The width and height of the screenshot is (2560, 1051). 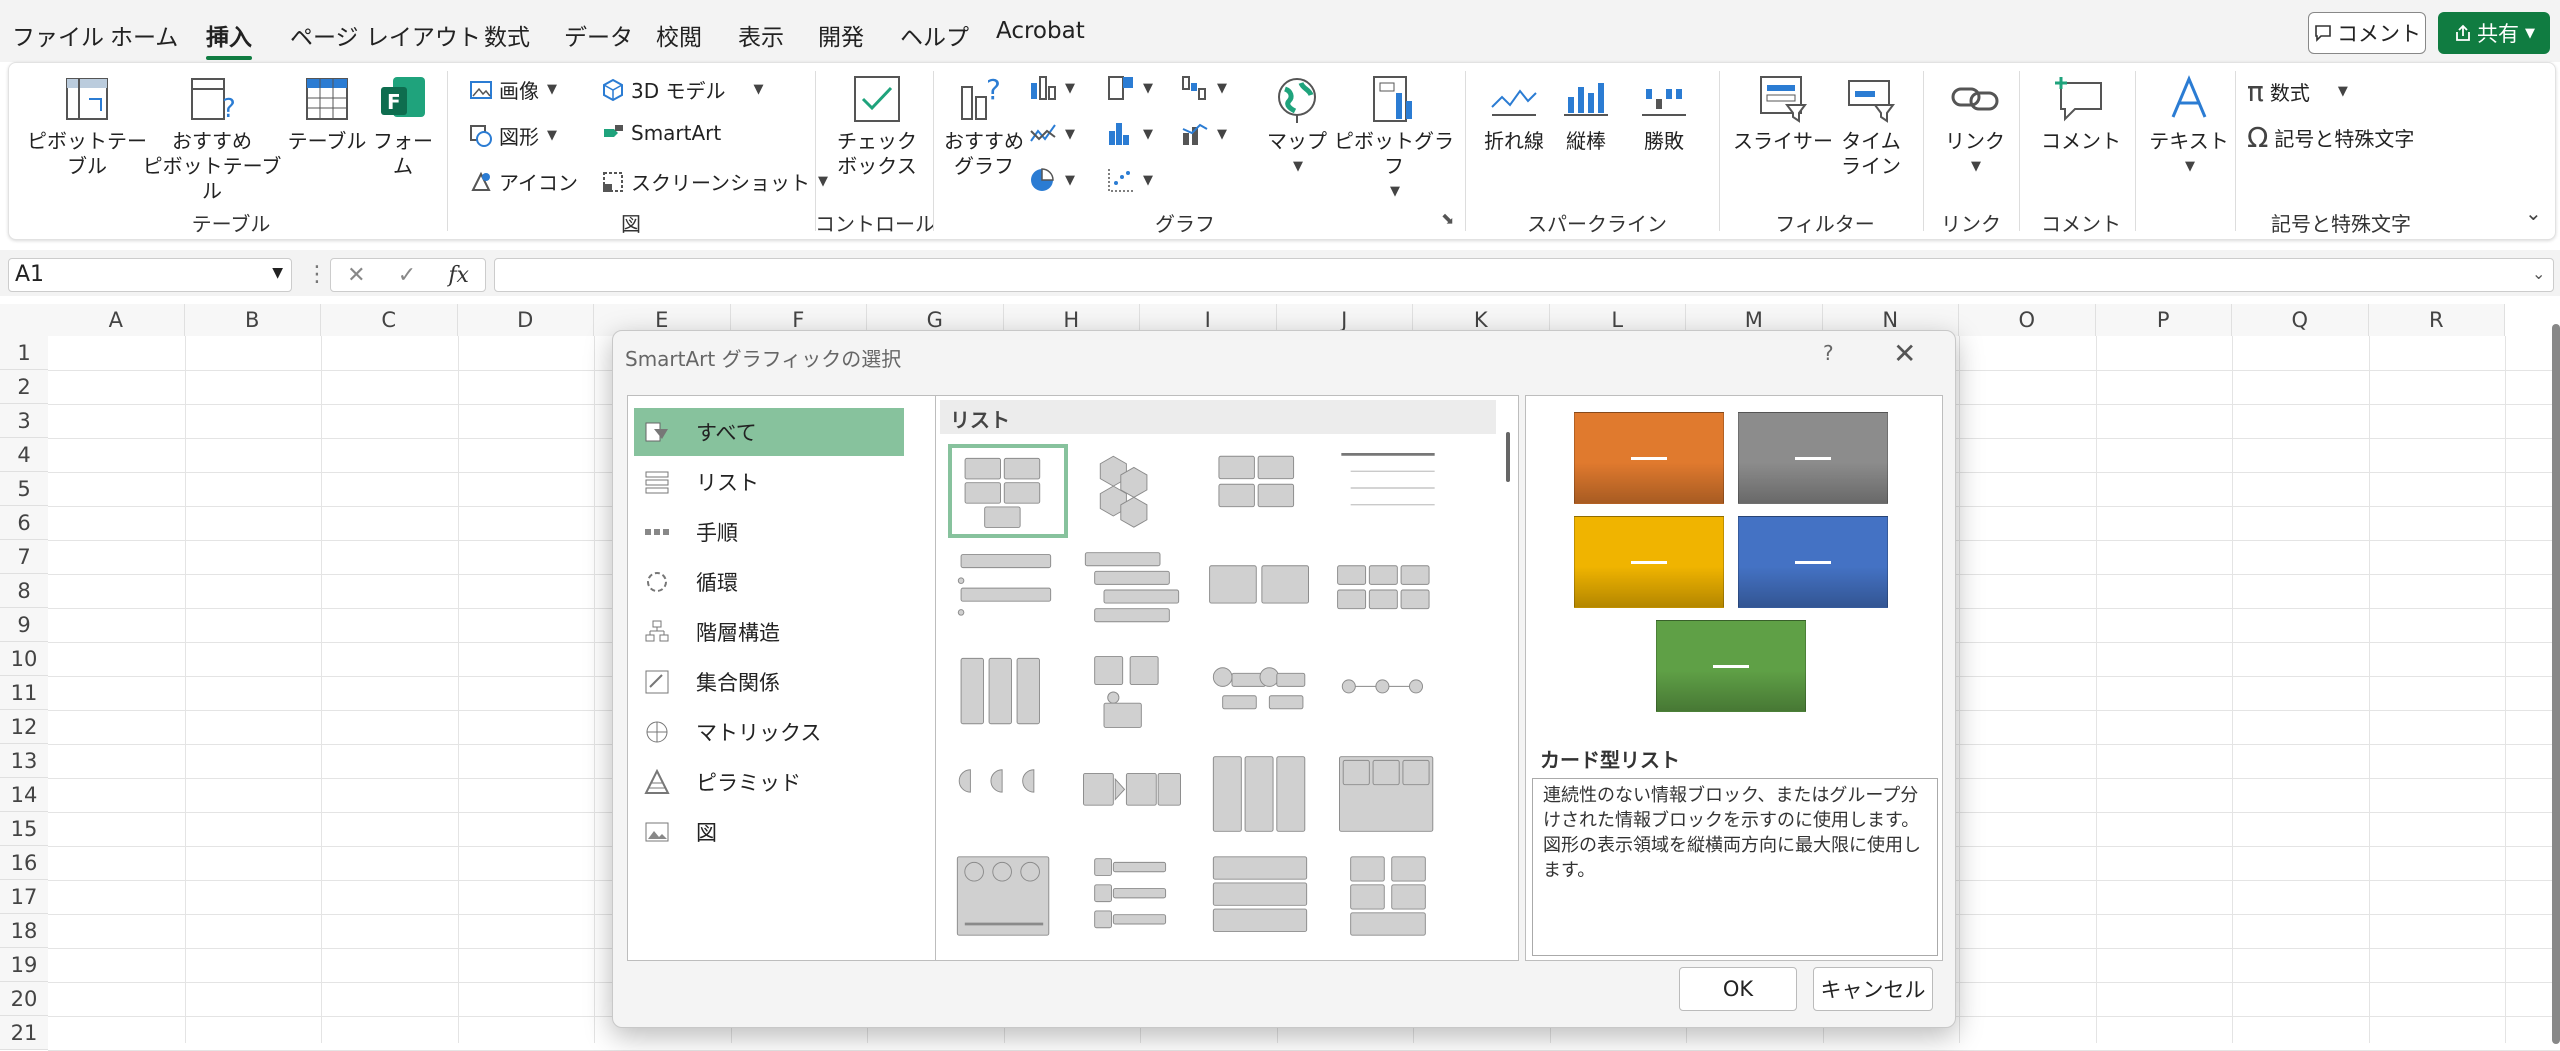 I want to click on row-header: 17, so click(x=24, y=897).